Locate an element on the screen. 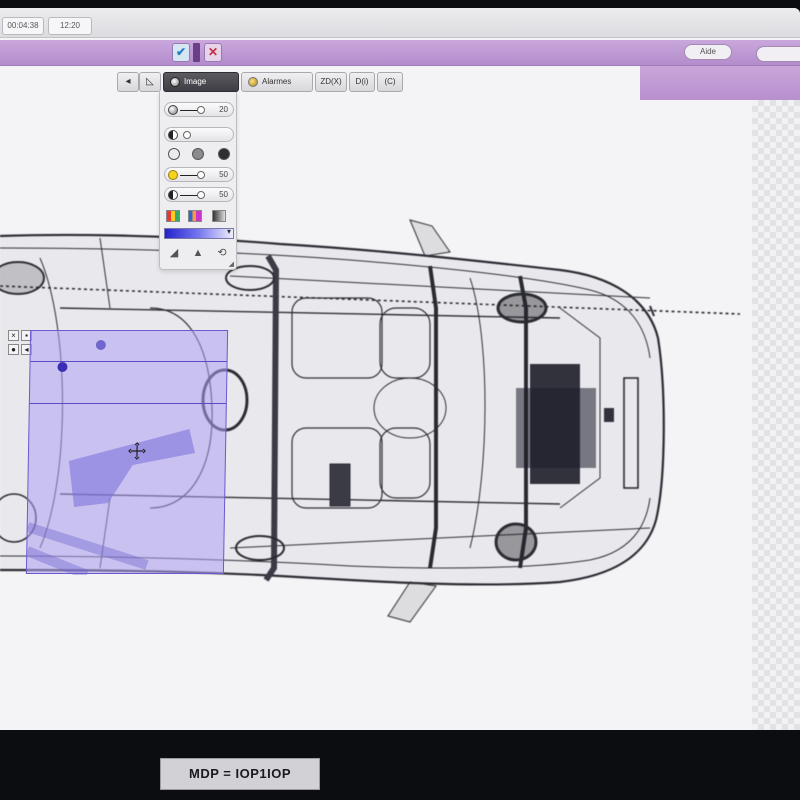  toolbar-right-button is located at coordinates (778, 54).